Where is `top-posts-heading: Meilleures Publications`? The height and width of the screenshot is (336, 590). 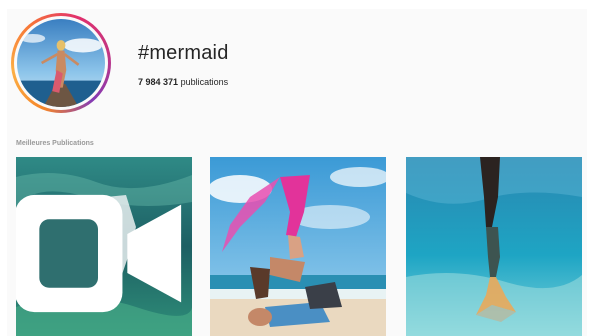
top-posts-heading: Meilleures Publications is located at coordinates (55, 143).